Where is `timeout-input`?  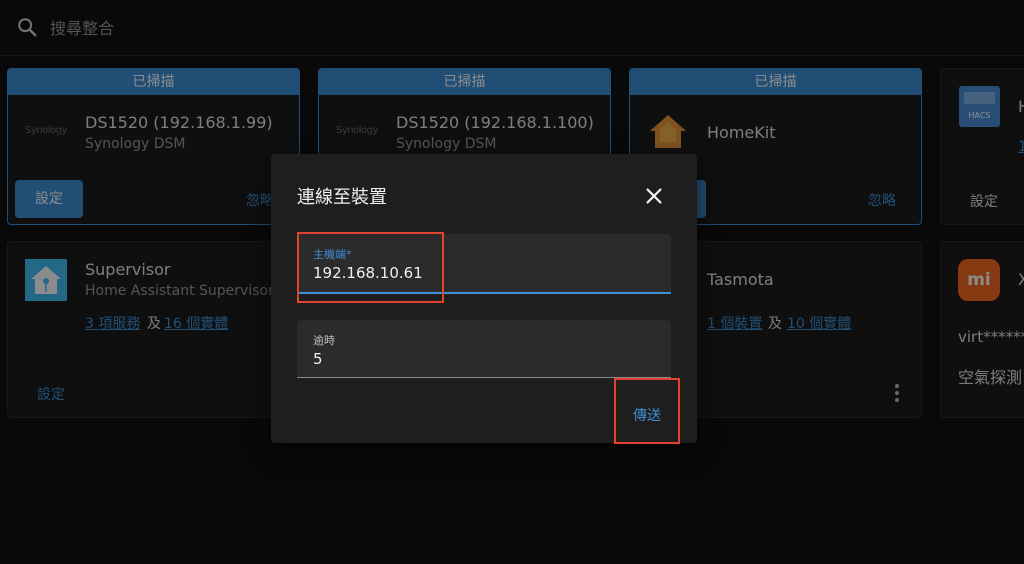 timeout-input is located at coordinates (483, 359).